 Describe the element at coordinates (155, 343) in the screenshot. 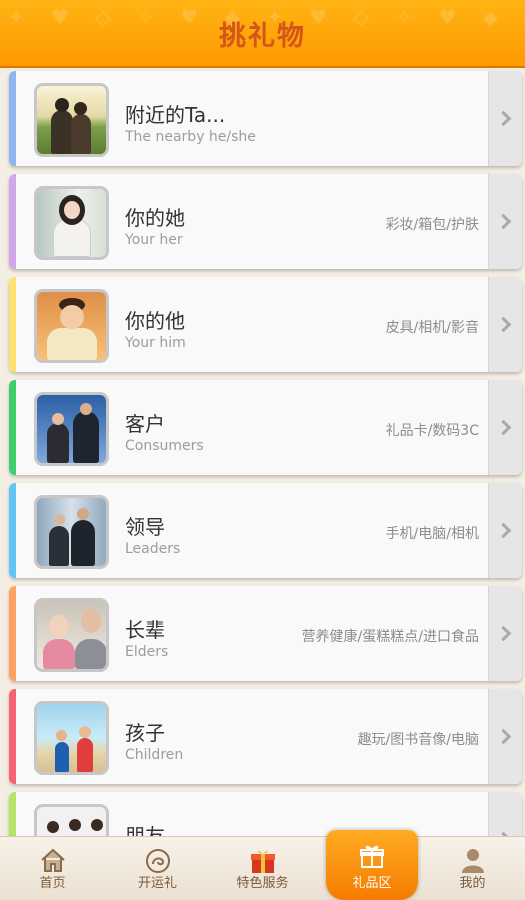

I see `category-subtitle: Your him` at that location.